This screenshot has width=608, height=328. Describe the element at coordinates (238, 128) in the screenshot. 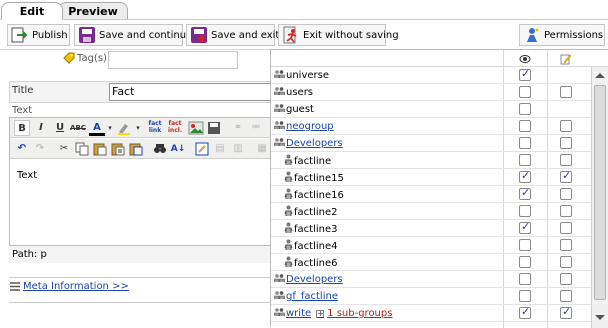

I see `link-disabled-icon: ⚭` at that location.